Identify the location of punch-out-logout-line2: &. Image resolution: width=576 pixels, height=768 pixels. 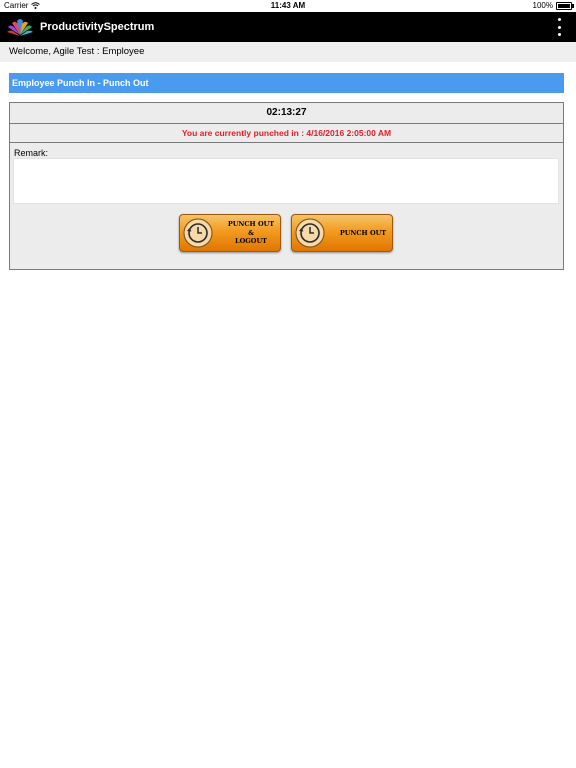
(251, 232).